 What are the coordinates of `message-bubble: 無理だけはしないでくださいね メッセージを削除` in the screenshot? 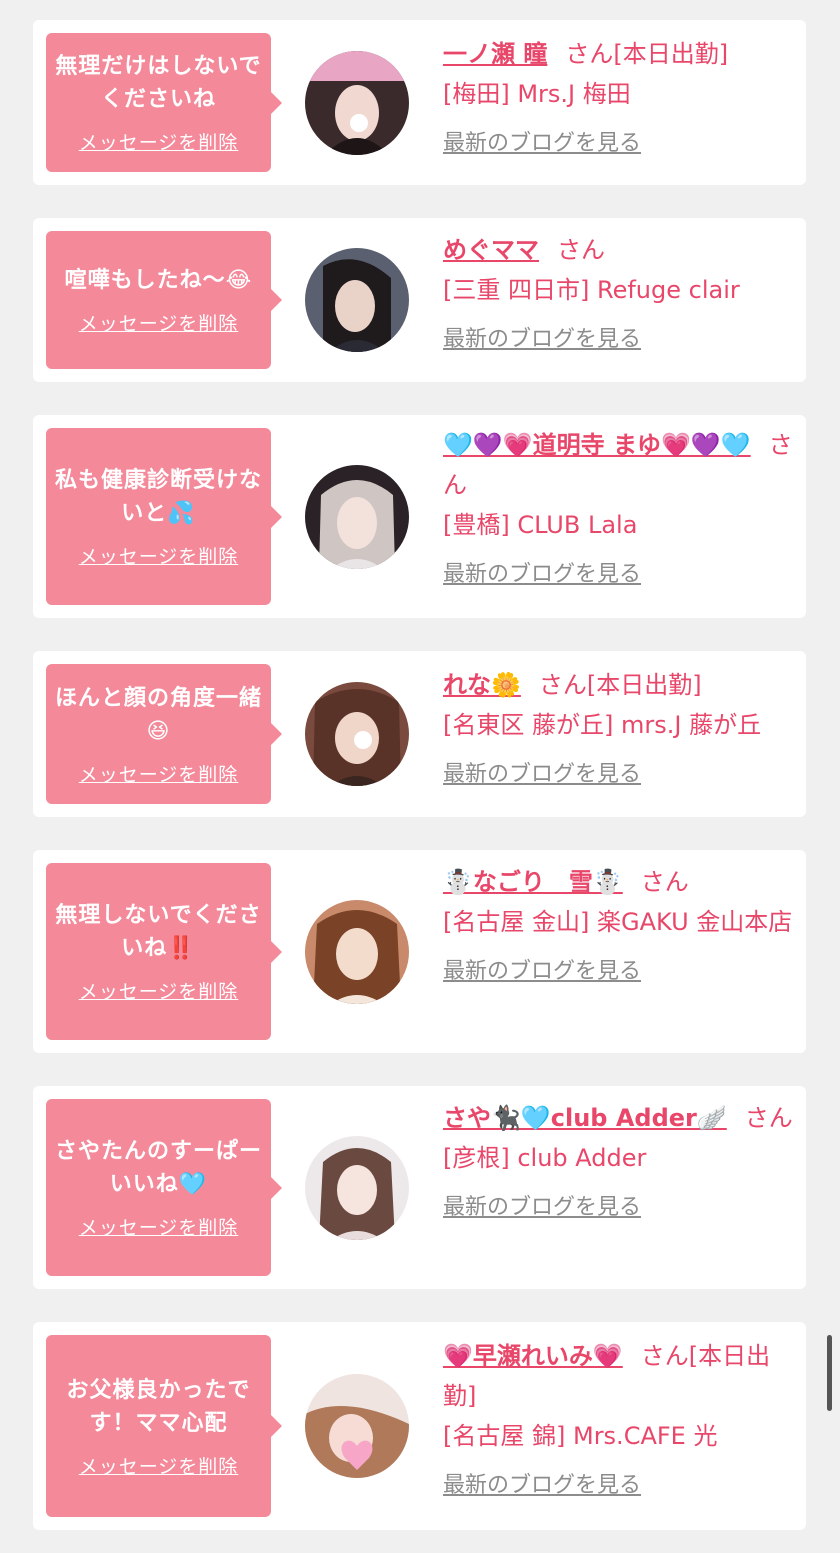 It's located at (164, 102).